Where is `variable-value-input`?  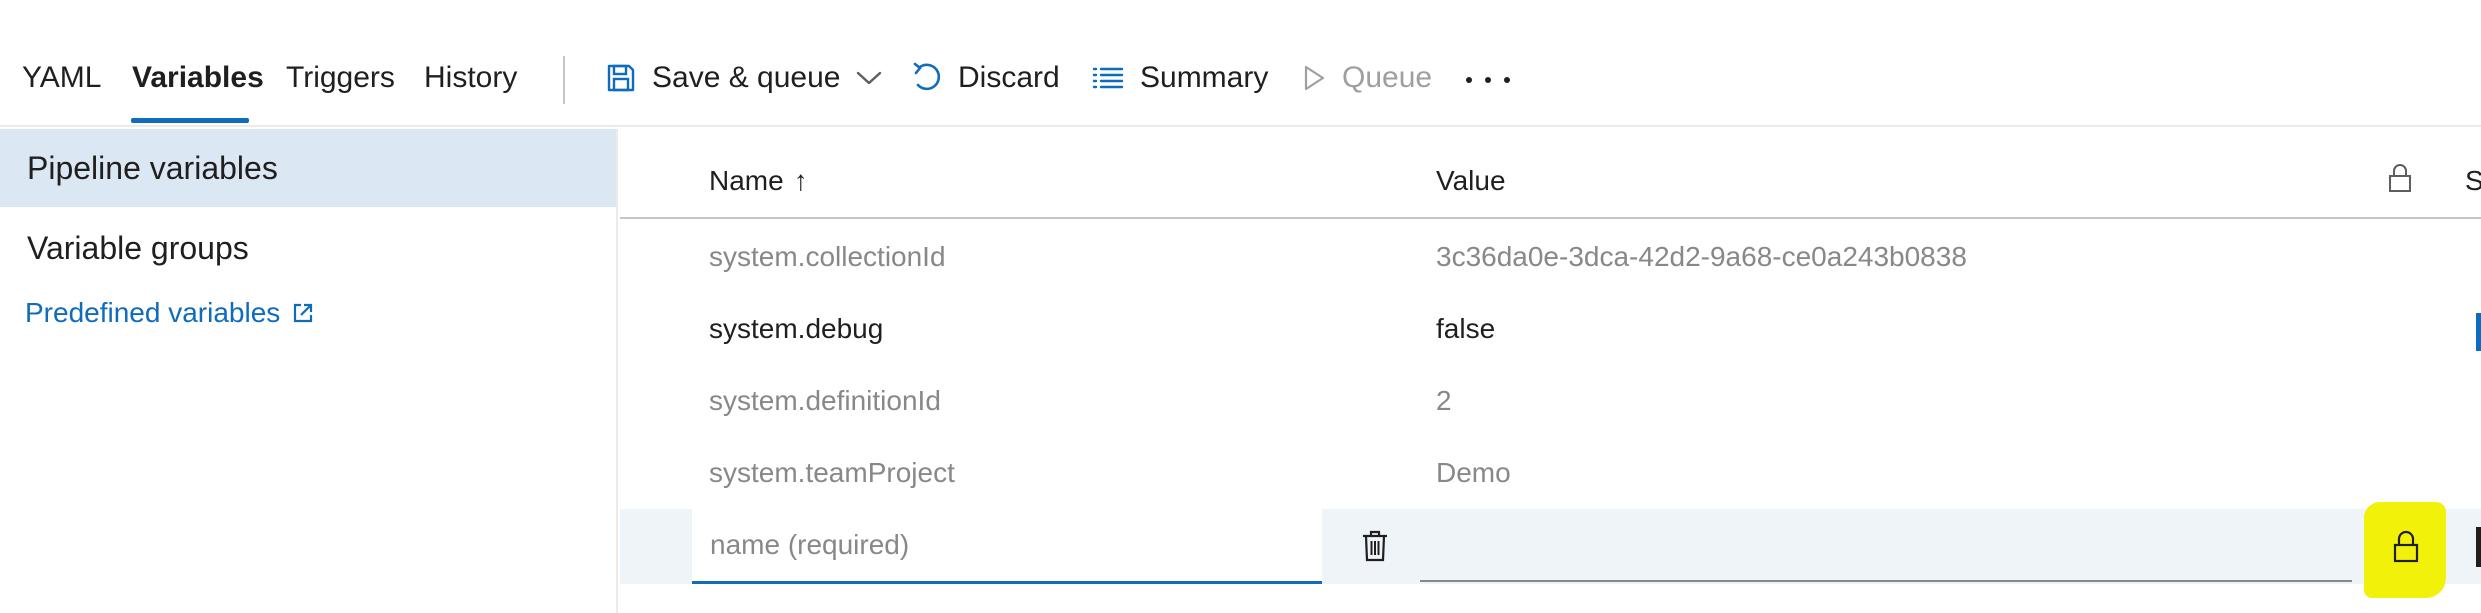
variable-value-input is located at coordinates (1886, 545).